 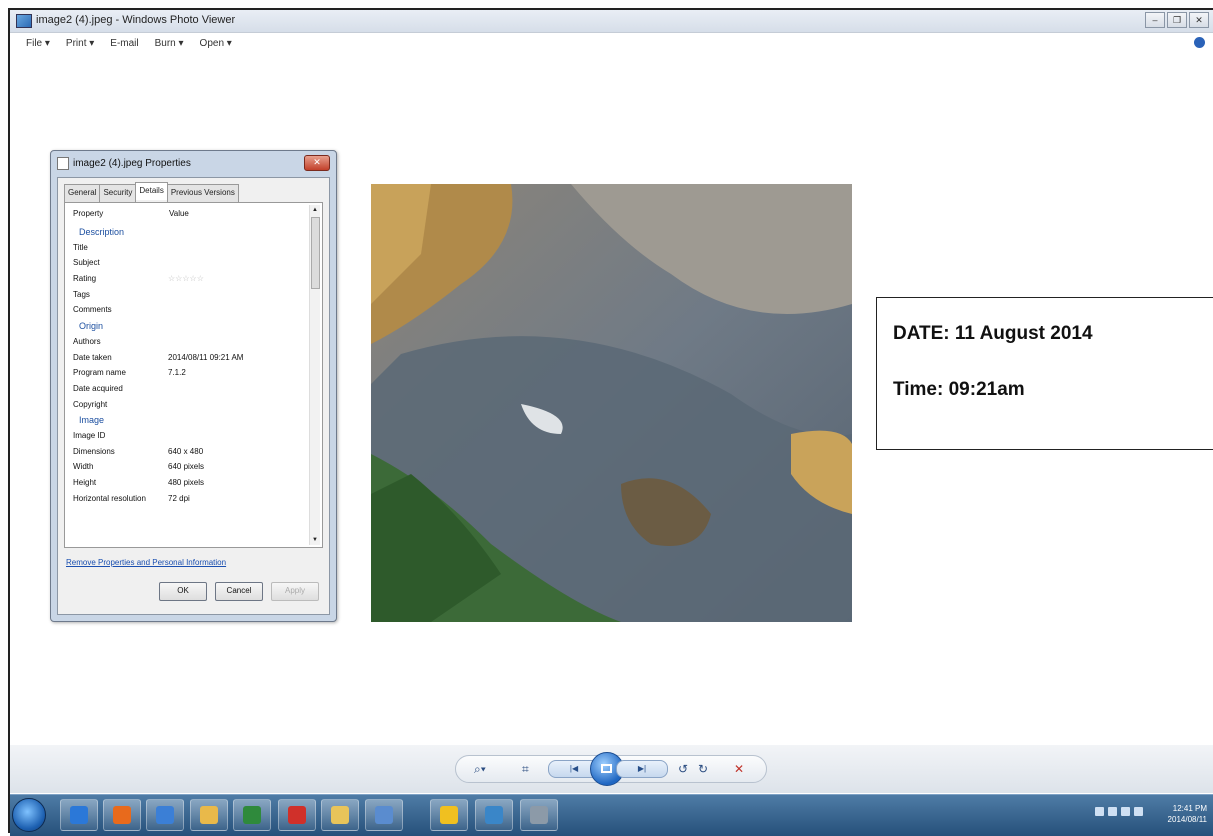 I want to click on network-icon, so click(x=1099, y=811).